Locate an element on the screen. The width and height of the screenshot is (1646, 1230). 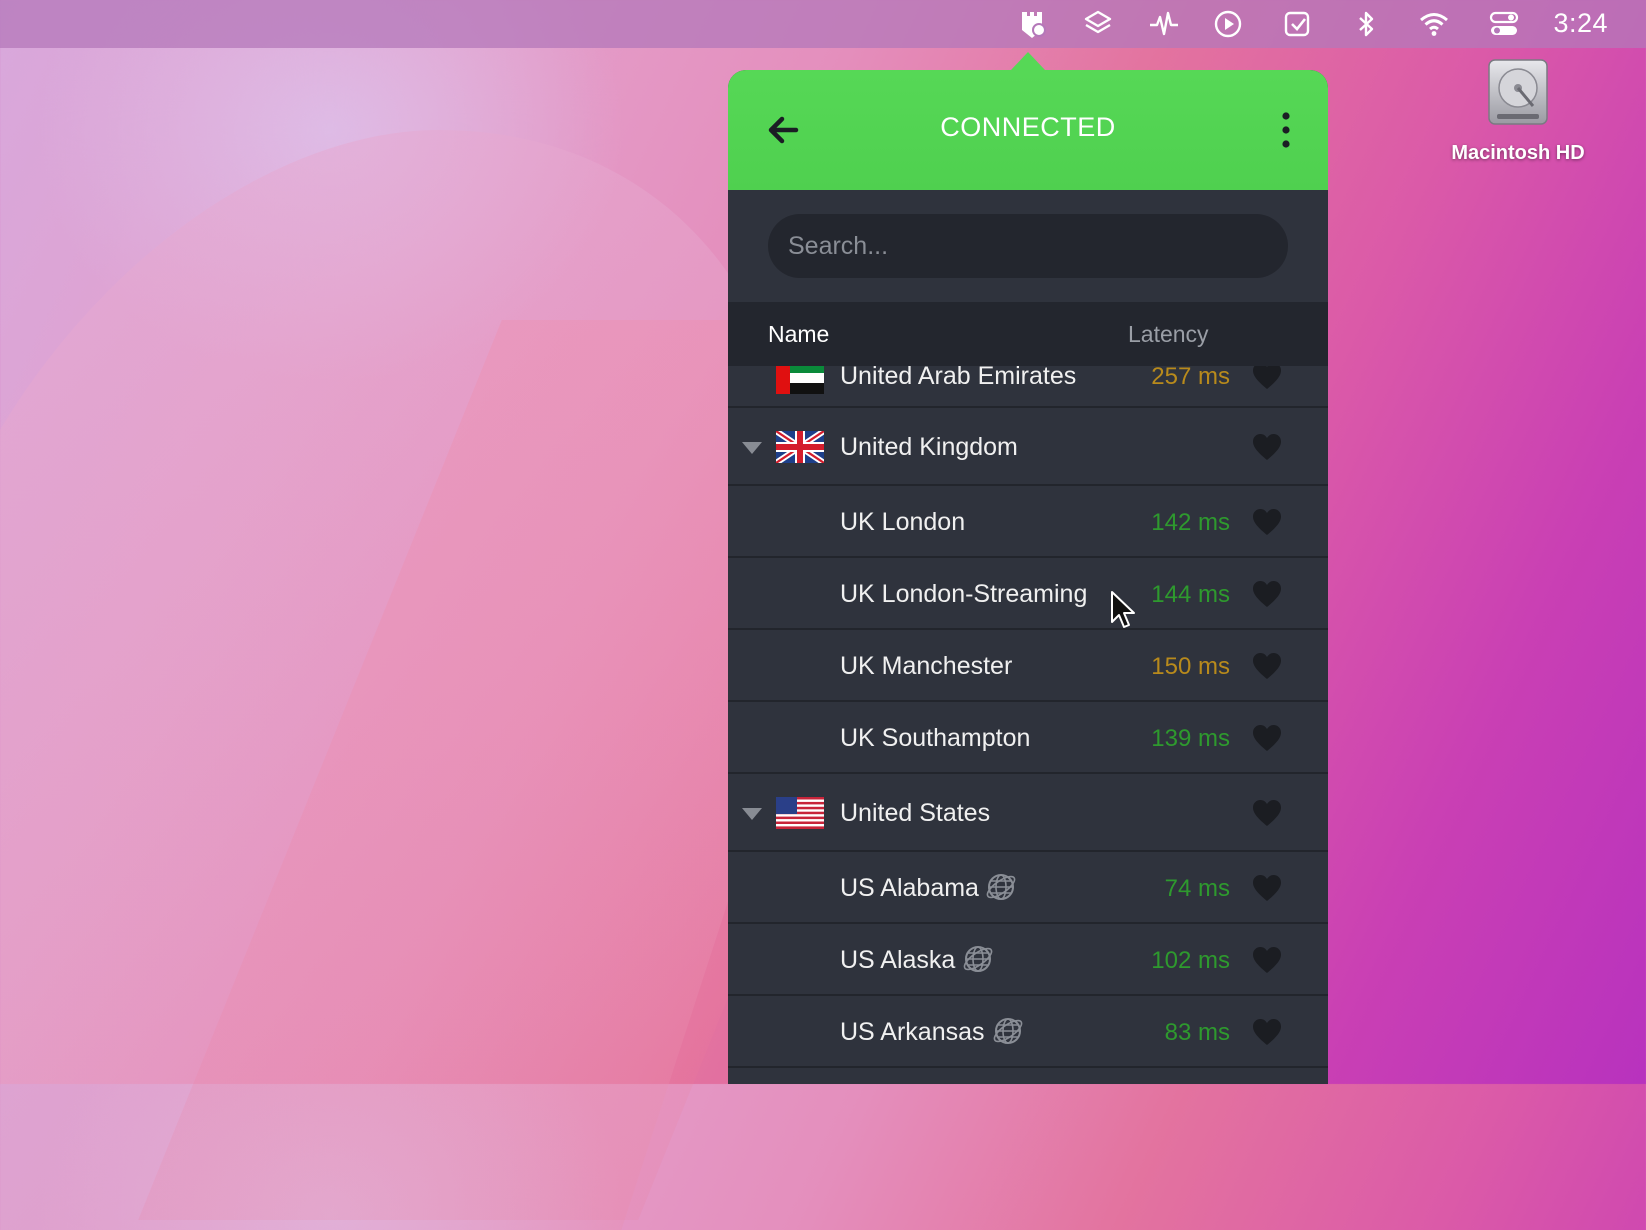
server-name: US Arkansas is located at coordinates (912, 1032).